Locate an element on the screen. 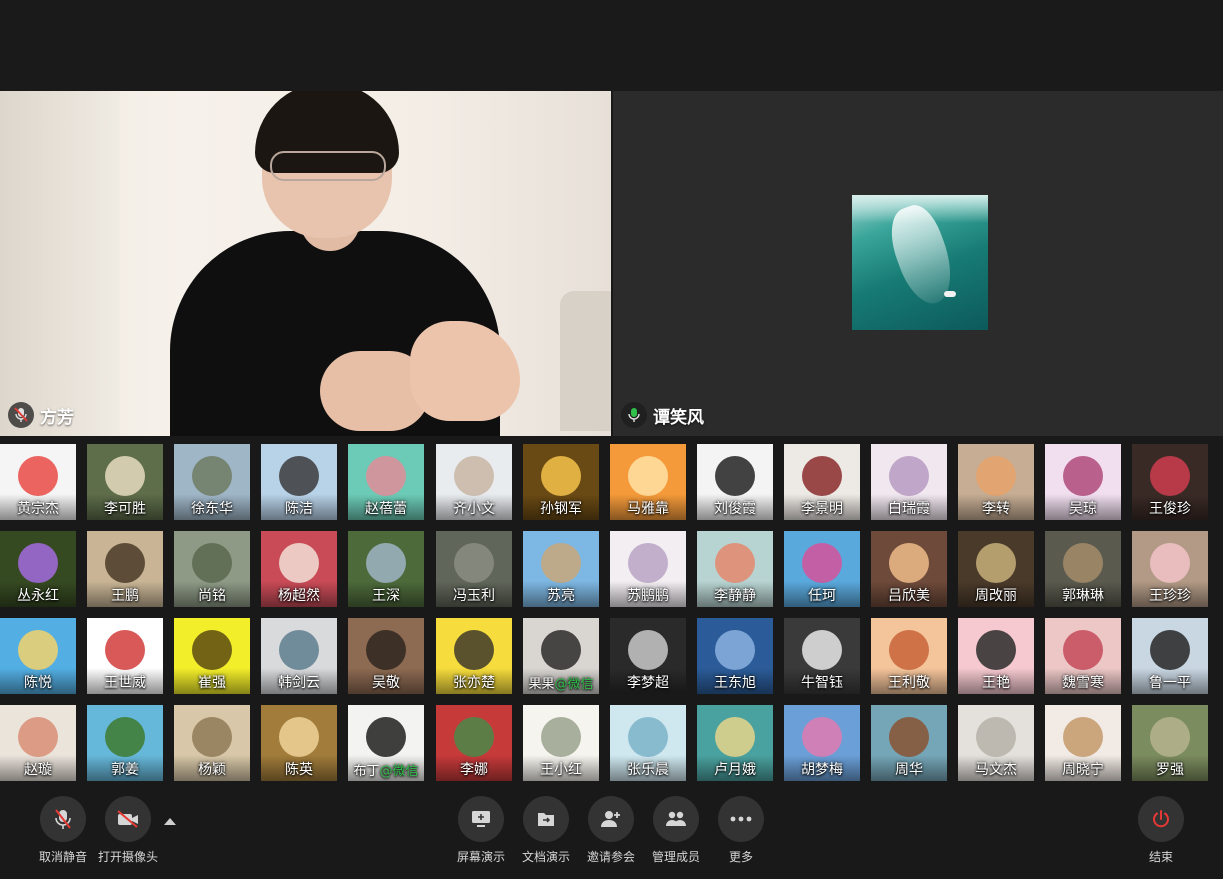 The width and height of the screenshot is (1223, 879). unmute-button: 取消静音 is located at coordinates (63, 830).